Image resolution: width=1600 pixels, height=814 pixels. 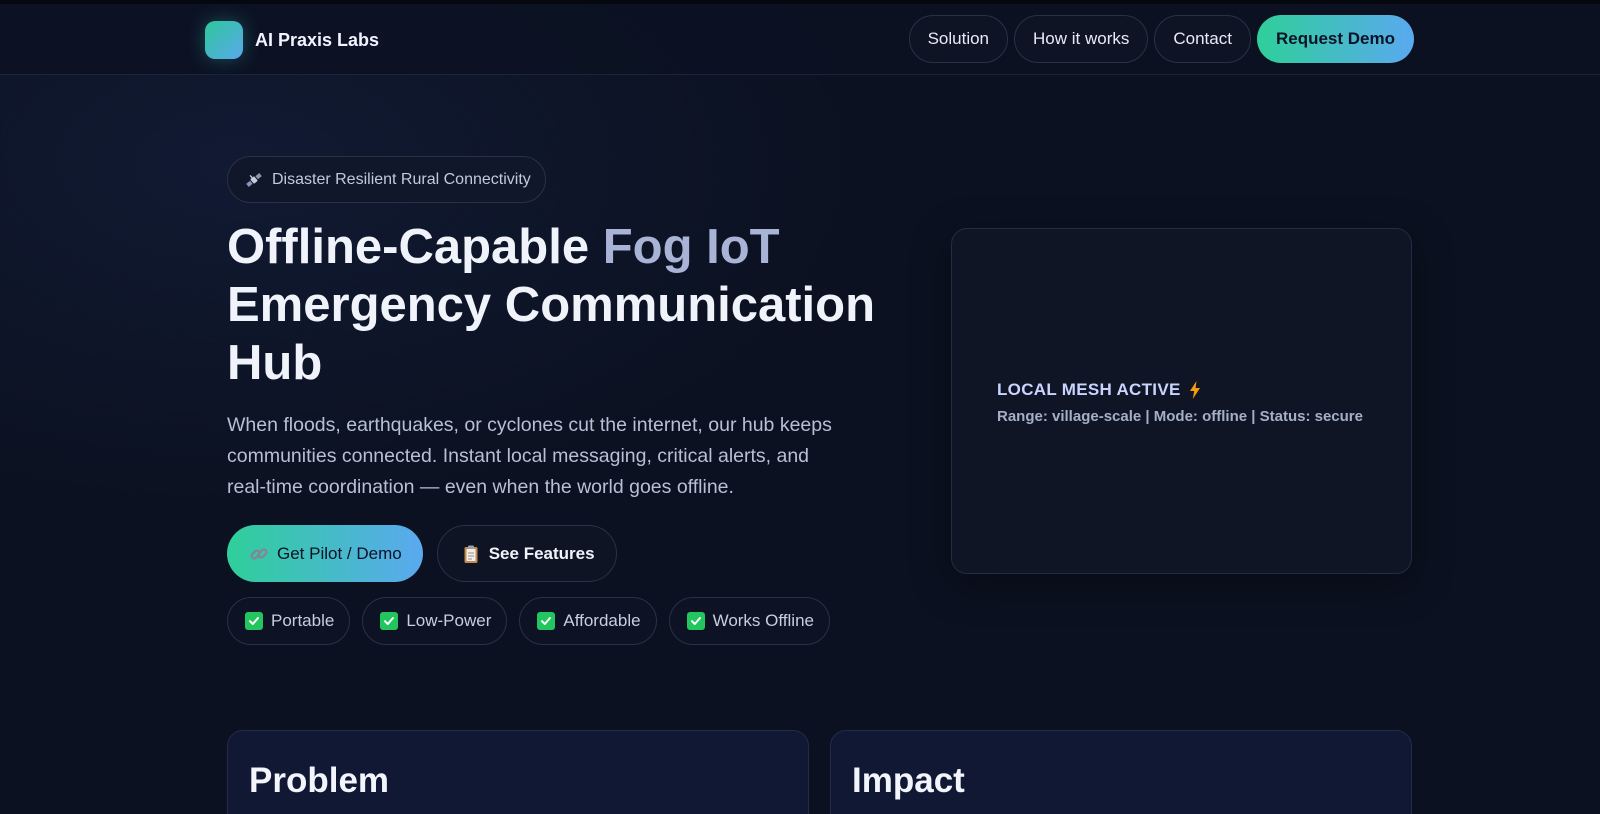 What do you see at coordinates (1121, 772) in the screenshot?
I see `impact-panel: Impact` at bounding box center [1121, 772].